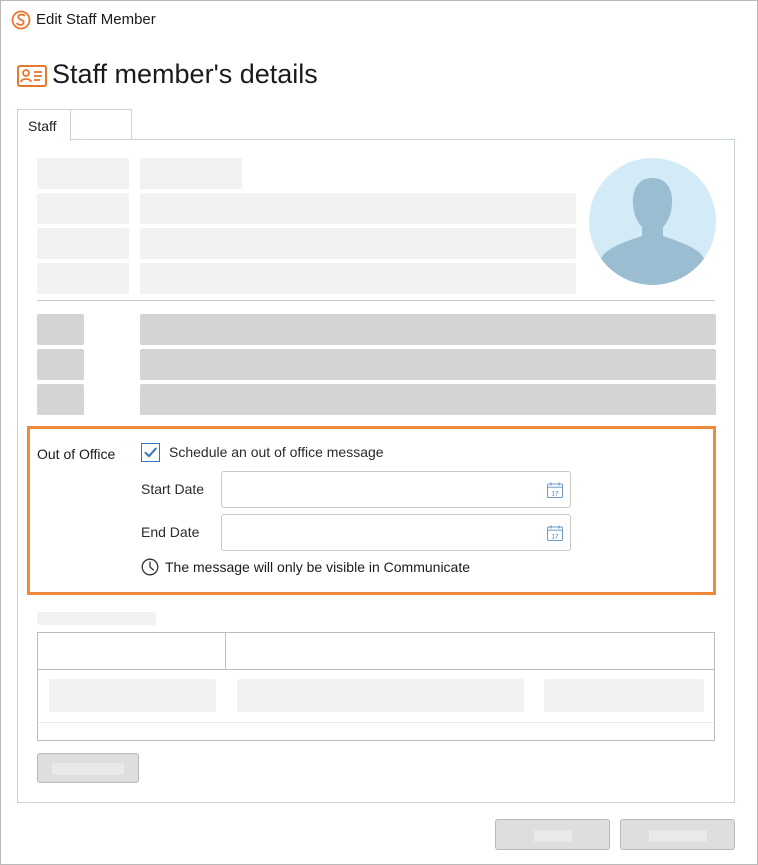  I want to click on schedule-ooo-checkbox, so click(150, 452).